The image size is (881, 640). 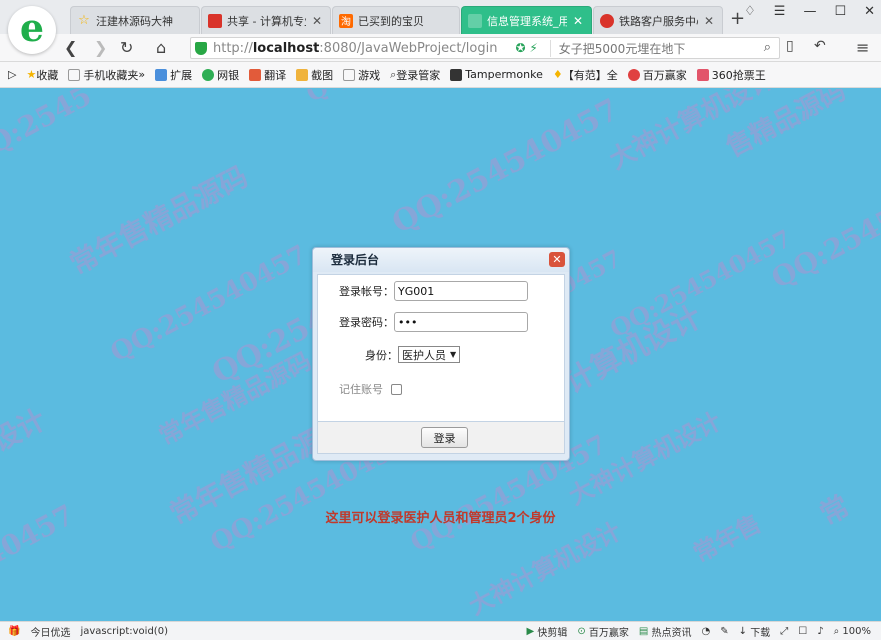 What do you see at coordinates (790, 46) in the screenshot?
I see `phone-icon: ▯` at bounding box center [790, 46].